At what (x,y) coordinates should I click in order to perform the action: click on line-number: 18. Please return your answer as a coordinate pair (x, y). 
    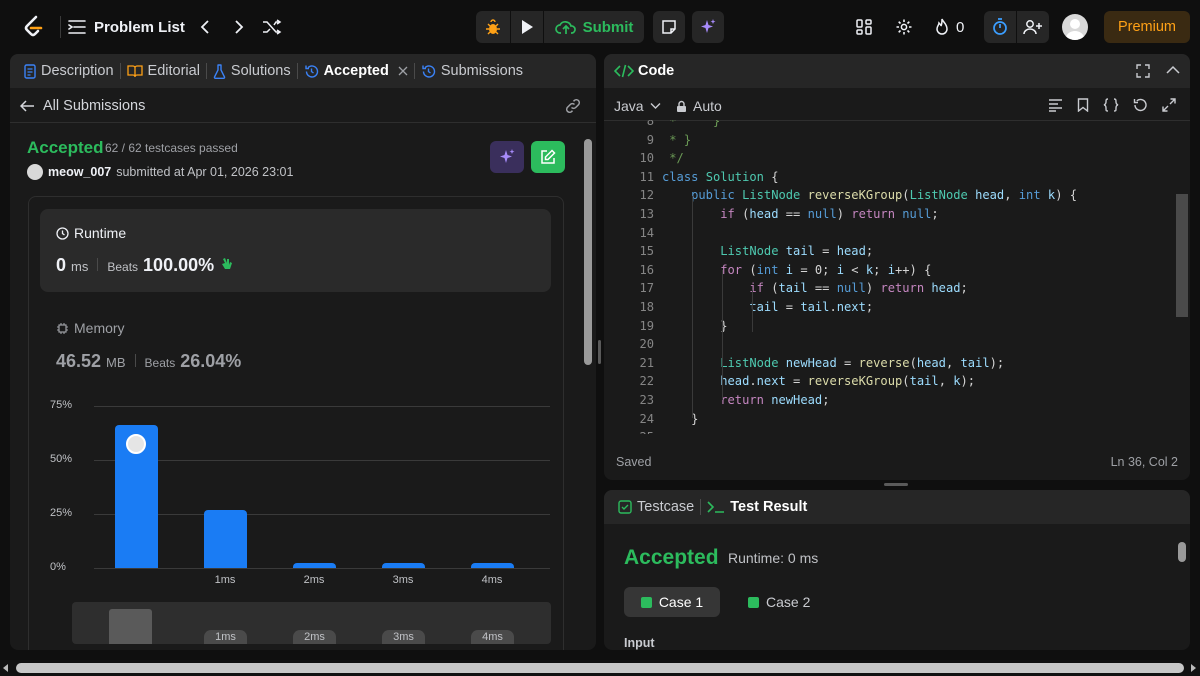
    Looking at the image, I should click on (646, 307).